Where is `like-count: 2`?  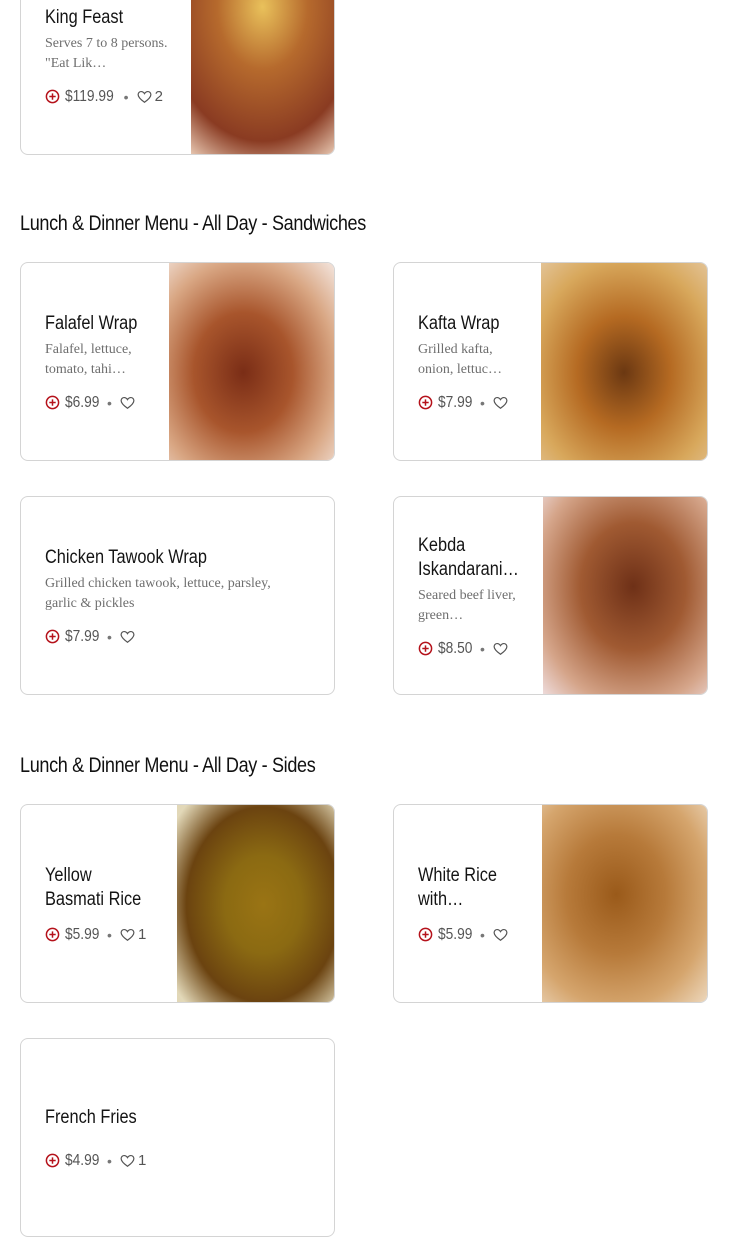
like-count: 2 is located at coordinates (158, 96).